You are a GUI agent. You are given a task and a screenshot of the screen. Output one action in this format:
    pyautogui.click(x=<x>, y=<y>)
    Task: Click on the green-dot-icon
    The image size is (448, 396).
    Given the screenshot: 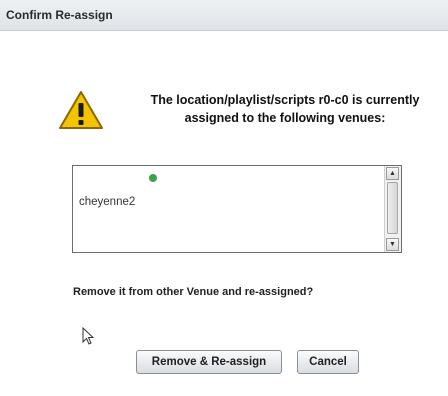 What is the action you would take?
    pyautogui.click(x=153, y=178)
    